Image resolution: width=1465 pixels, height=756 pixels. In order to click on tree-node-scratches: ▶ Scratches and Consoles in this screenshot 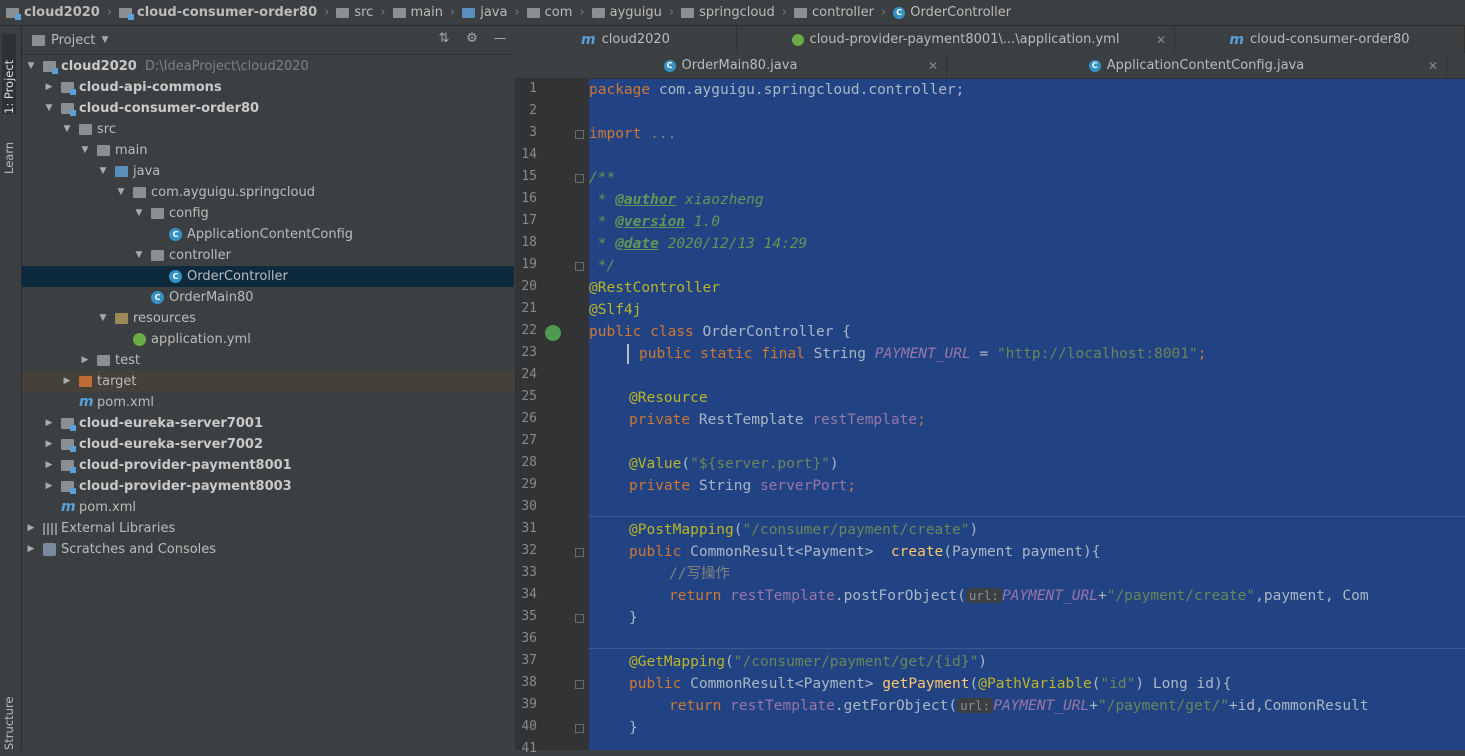, I will do `click(268, 549)`.